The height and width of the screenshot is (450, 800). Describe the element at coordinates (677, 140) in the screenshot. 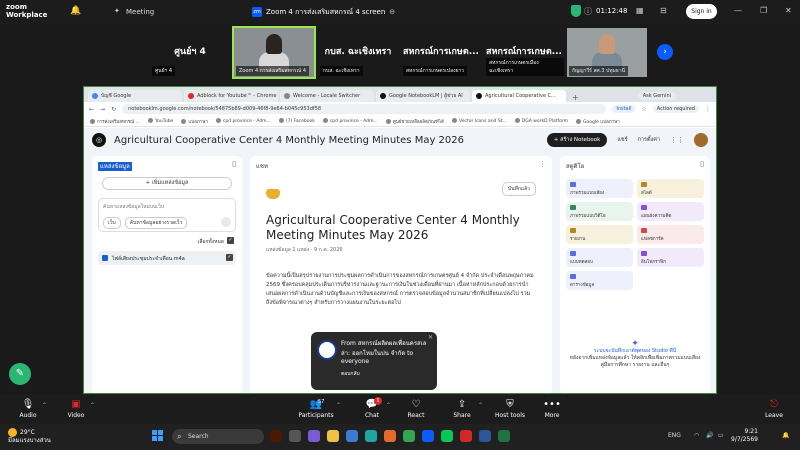

I see `apps-grid-icon: ⋮⋮` at that location.